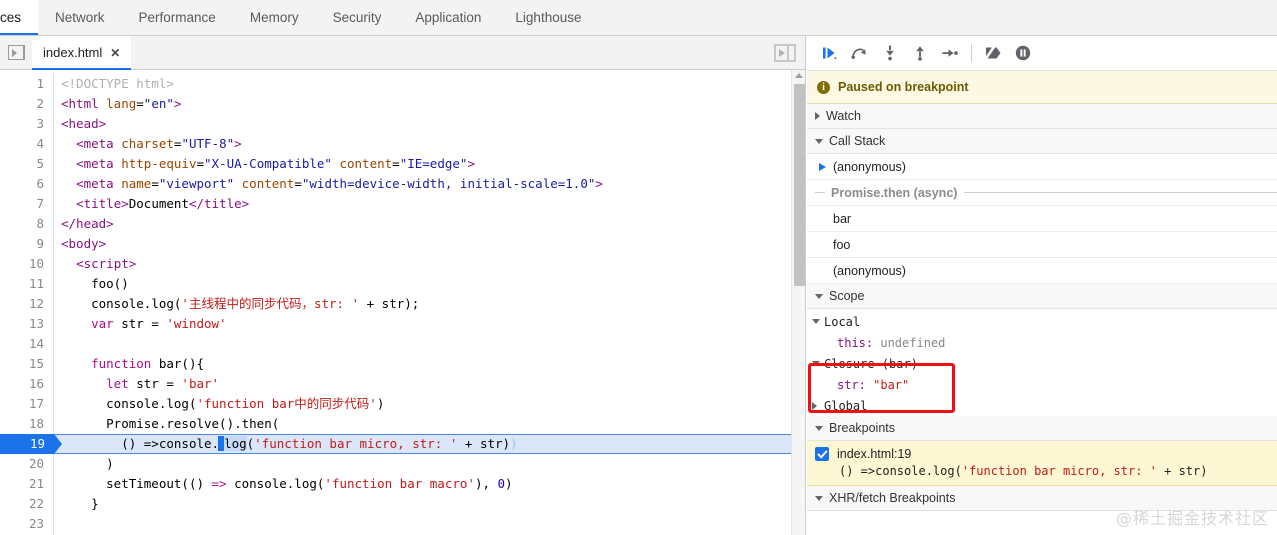 The image size is (1277, 535). What do you see at coordinates (1042, 245) in the screenshot?
I see `call-stack-frame: foo` at bounding box center [1042, 245].